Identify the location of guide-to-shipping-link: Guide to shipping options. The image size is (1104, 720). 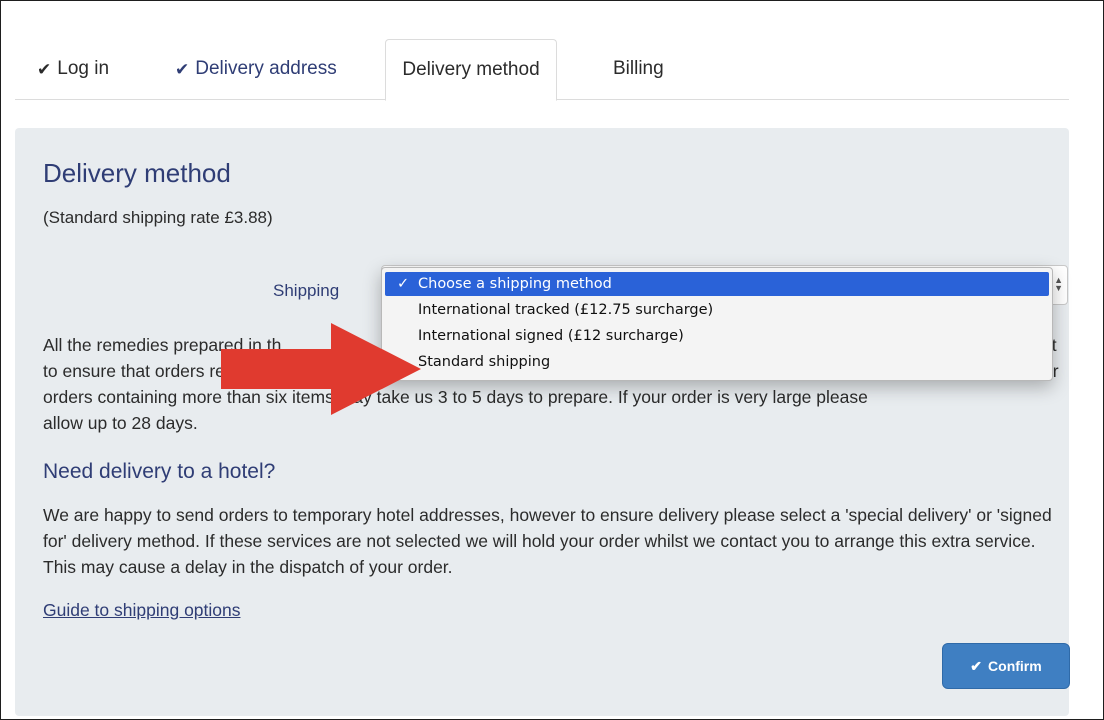
(142, 610).